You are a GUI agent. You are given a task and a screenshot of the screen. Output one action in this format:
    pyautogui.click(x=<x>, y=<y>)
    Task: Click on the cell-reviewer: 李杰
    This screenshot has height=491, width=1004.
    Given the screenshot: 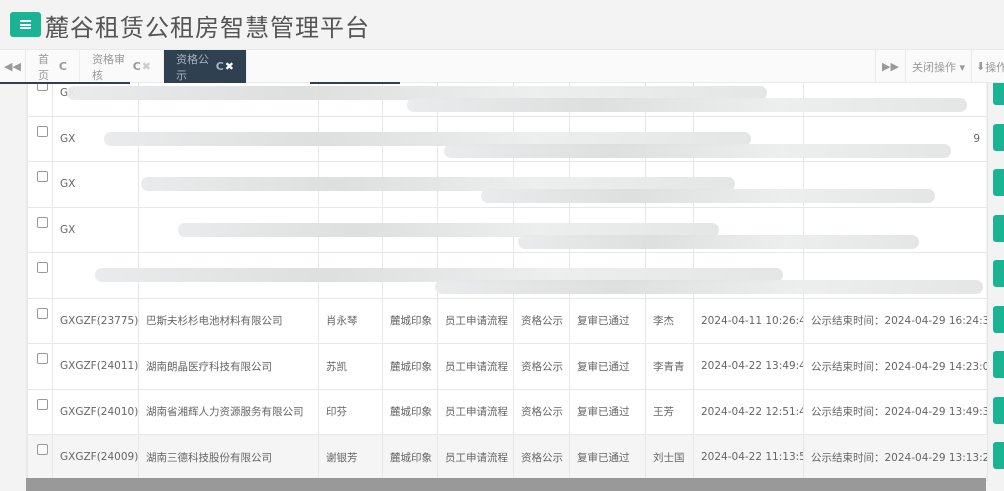 What is the action you would take?
    pyautogui.click(x=669, y=320)
    